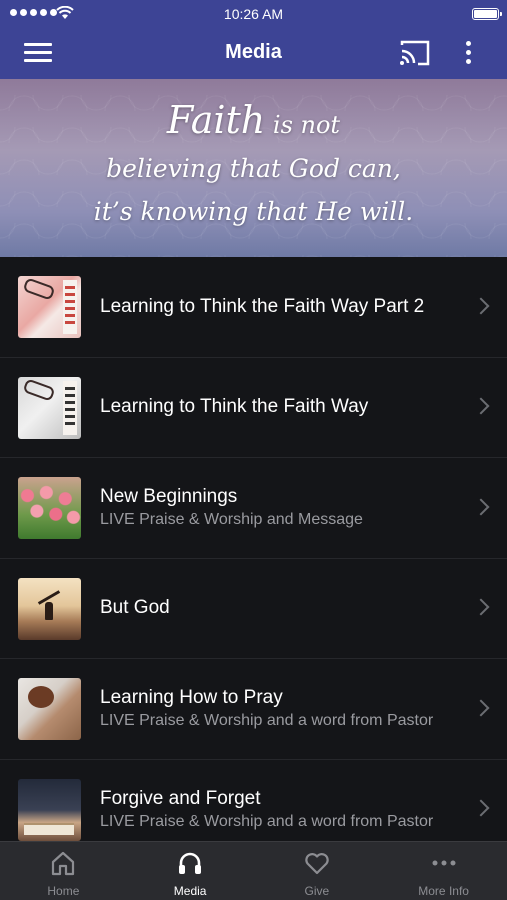 This screenshot has height=900, width=507. Describe the element at coordinates (231, 520) in the screenshot. I see `media-item-subtitle: LIVE Praise & Worship and Message` at that location.